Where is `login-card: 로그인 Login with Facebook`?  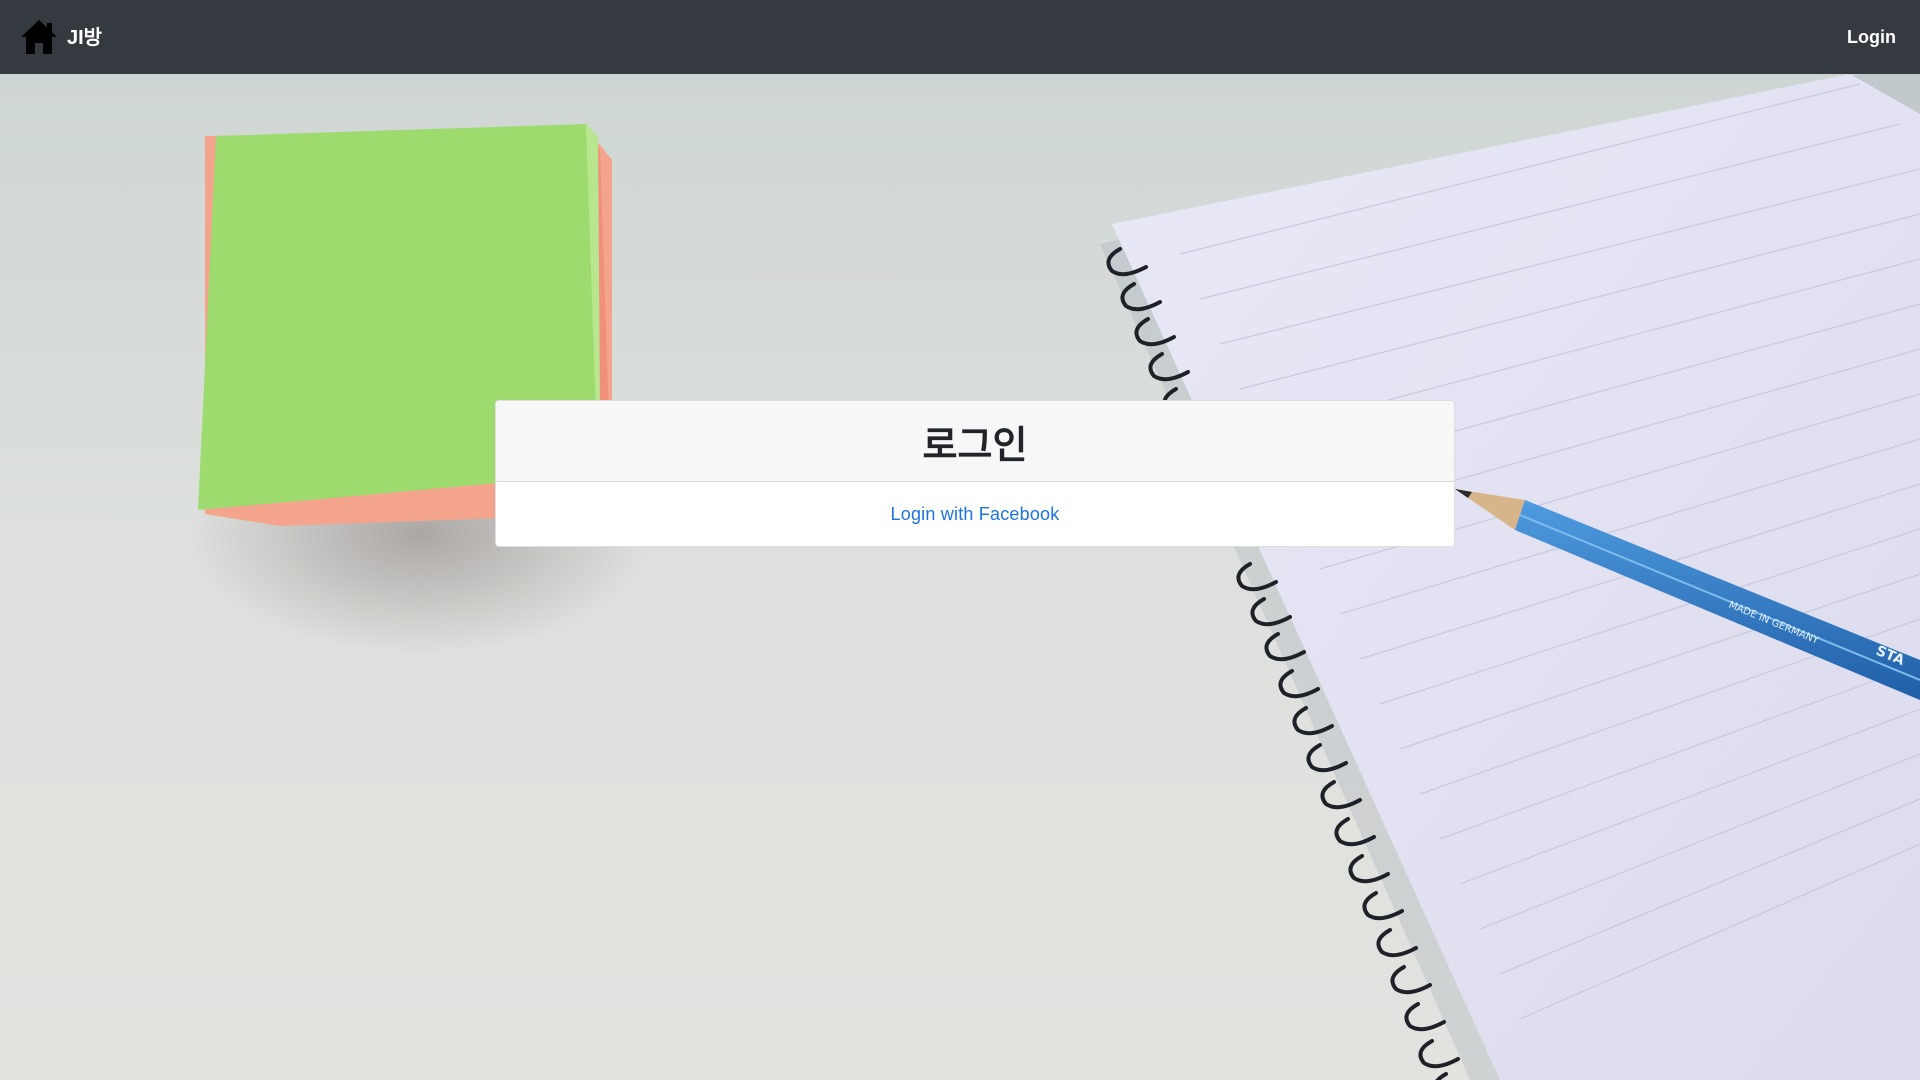
login-card: 로그인 Login with Facebook is located at coordinates (975, 473).